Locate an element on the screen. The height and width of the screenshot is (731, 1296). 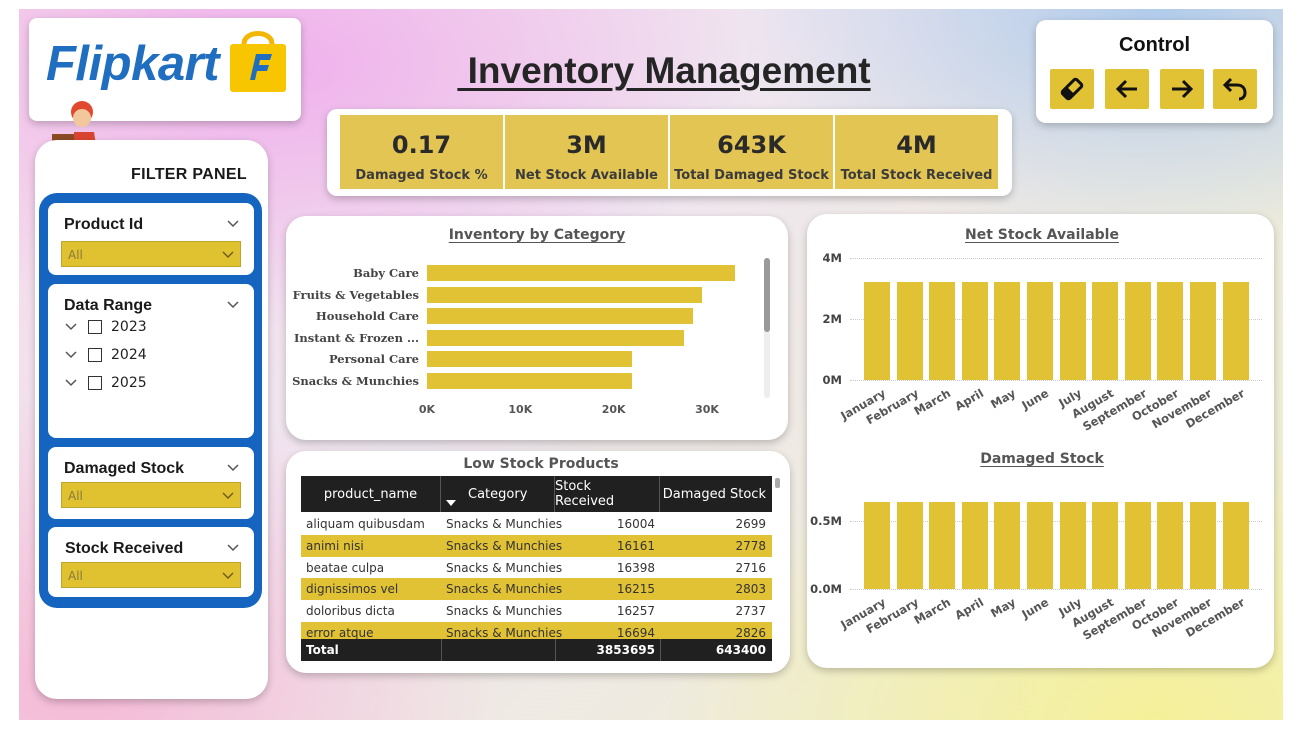
y-tick-label: 0M is located at coordinates (832, 380).